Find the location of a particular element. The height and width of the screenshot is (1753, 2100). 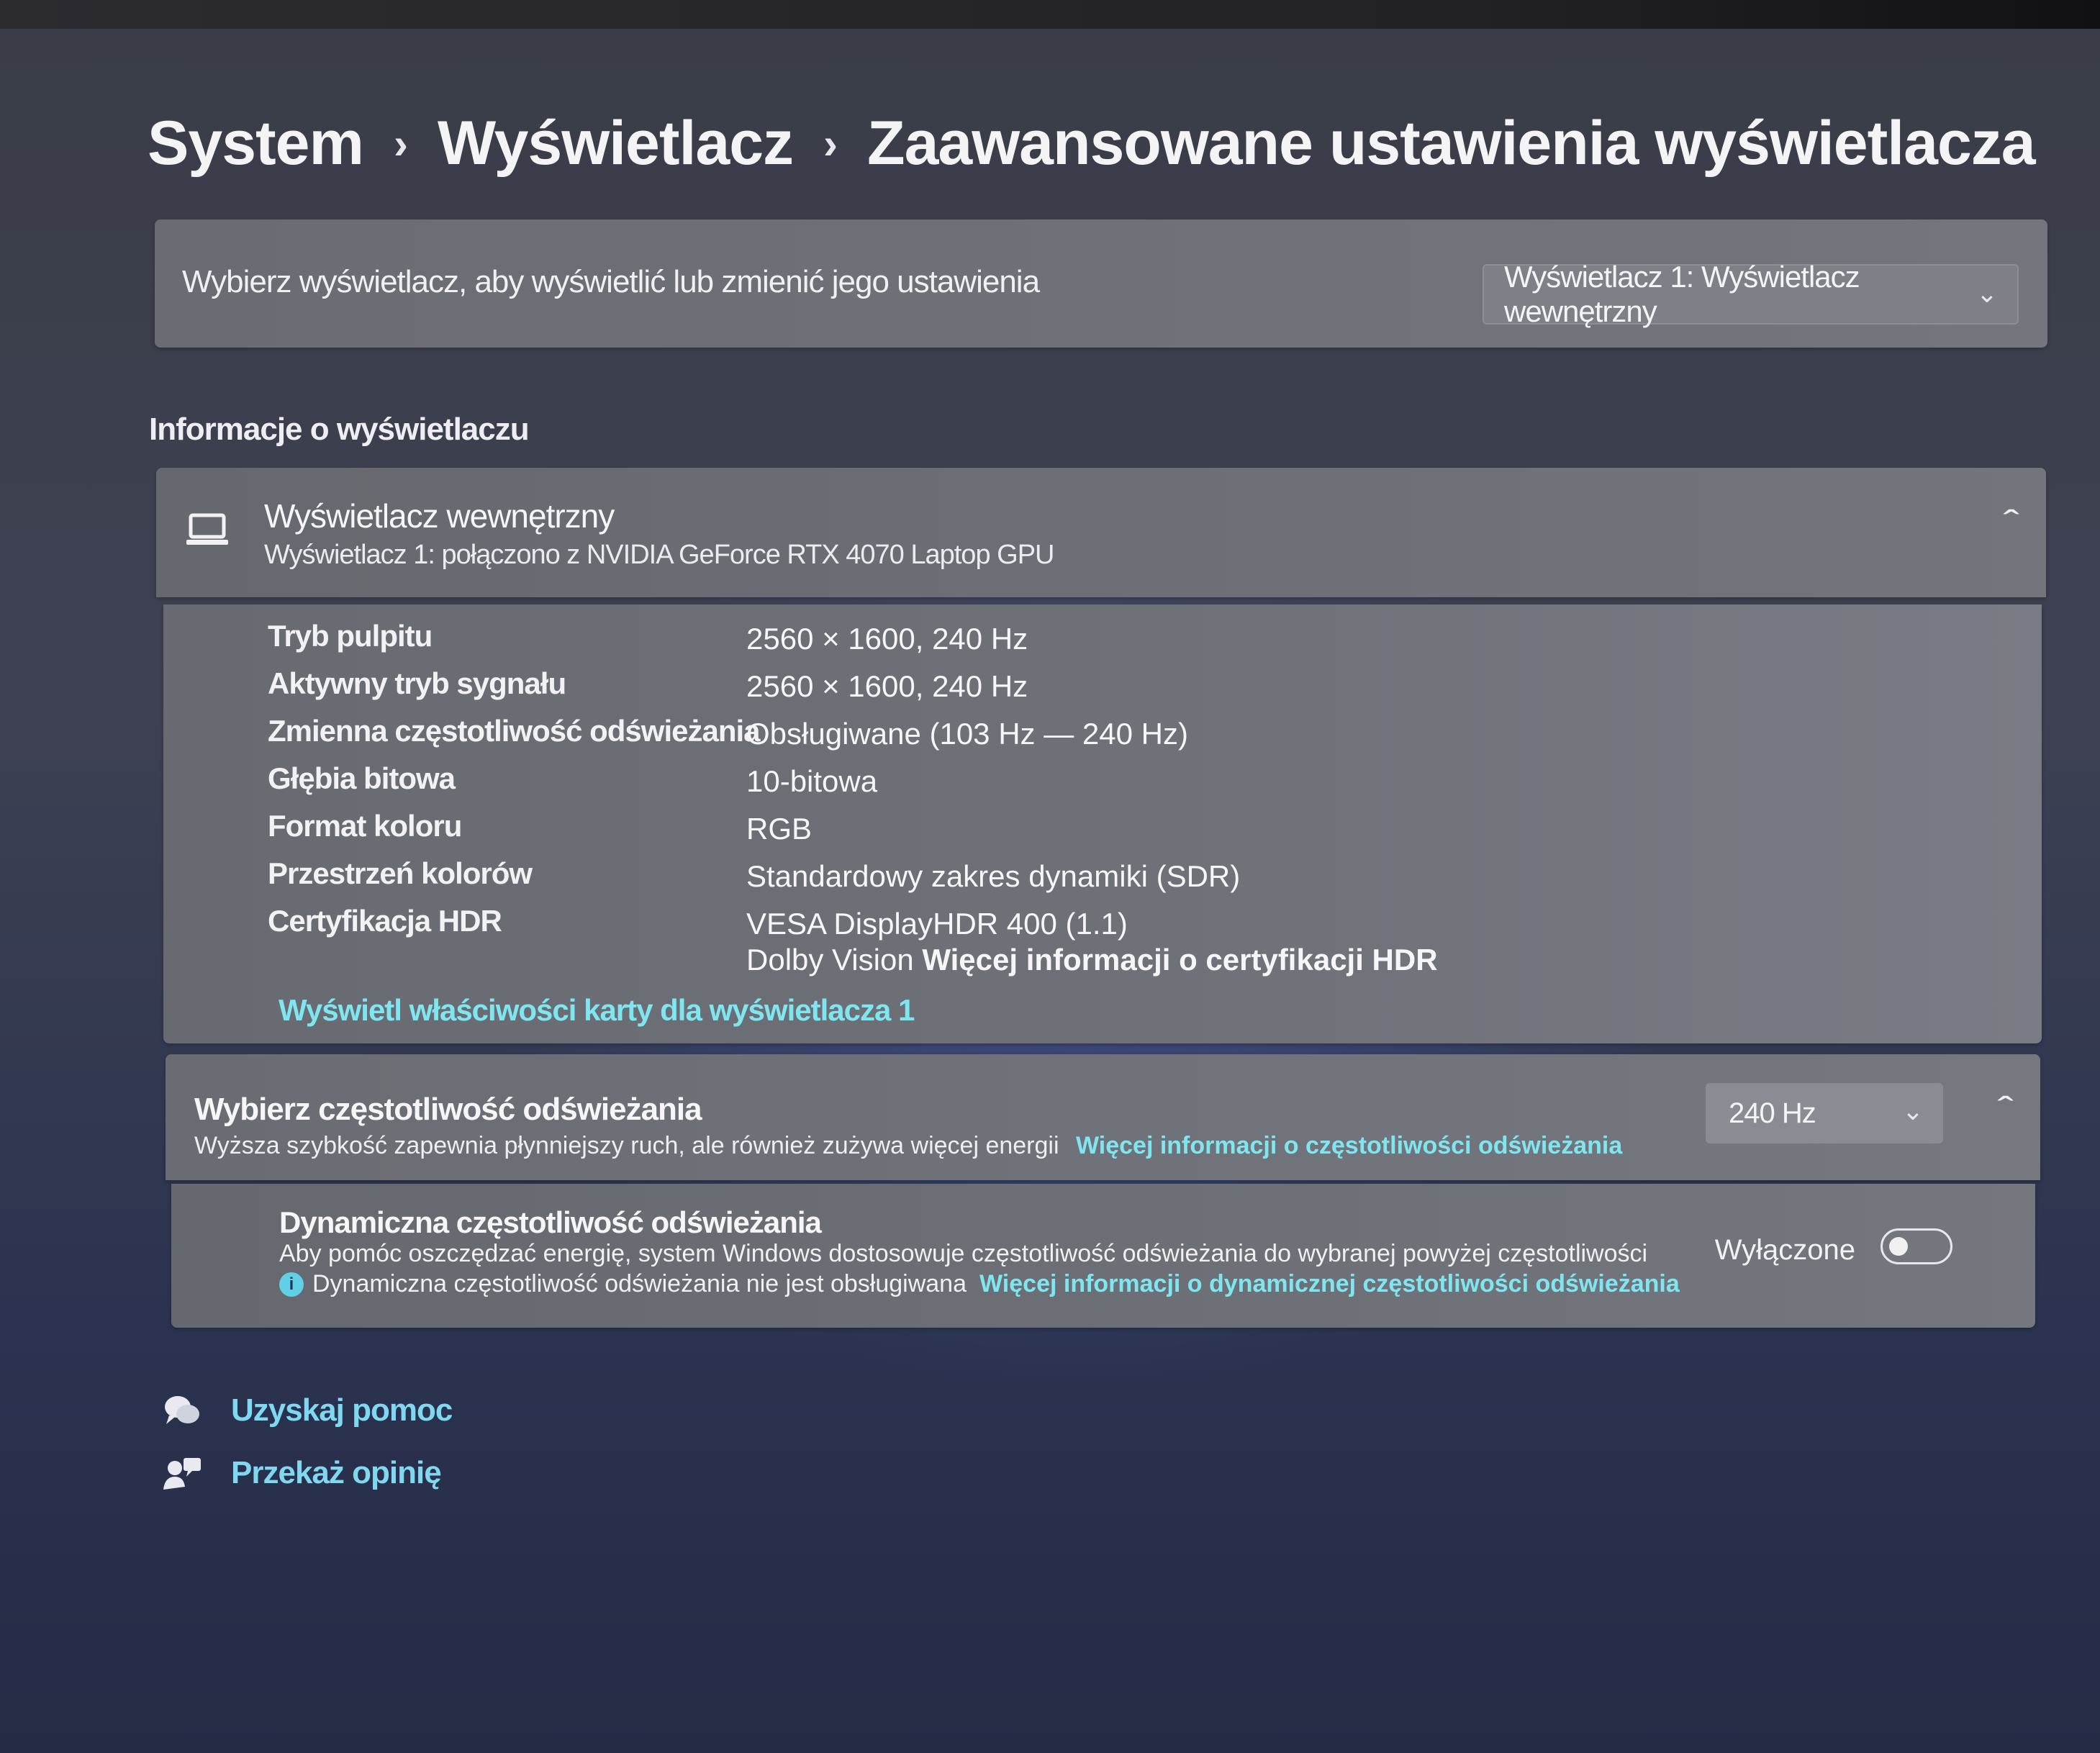

property-name: Aktywny tryb sygnału is located at coordinates (417, 683).